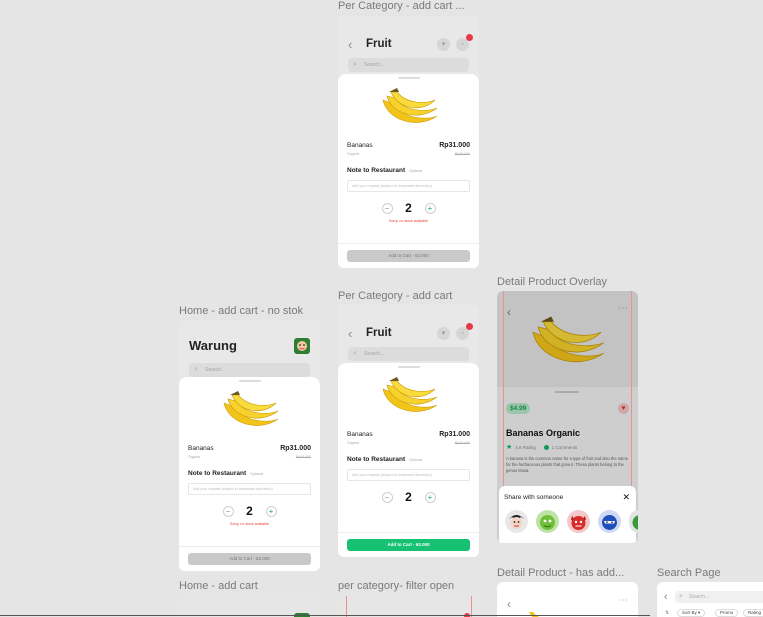 The height and width of the screenshot is (617, 763). What do you see at coordinates (623, 600) in the screenshot?
I see `share-icon: ⋯` at bounding box center [623, 600].